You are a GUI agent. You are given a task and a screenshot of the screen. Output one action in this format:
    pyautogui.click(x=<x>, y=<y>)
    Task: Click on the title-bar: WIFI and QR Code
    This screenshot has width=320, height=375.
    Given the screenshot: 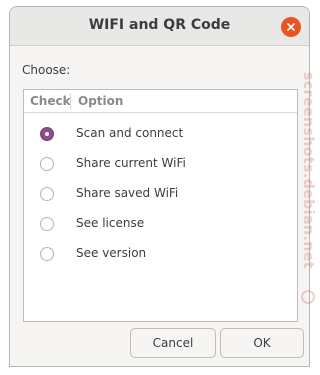 What is the action you would take?
    pyautogui.click(x=159, y=26)
    